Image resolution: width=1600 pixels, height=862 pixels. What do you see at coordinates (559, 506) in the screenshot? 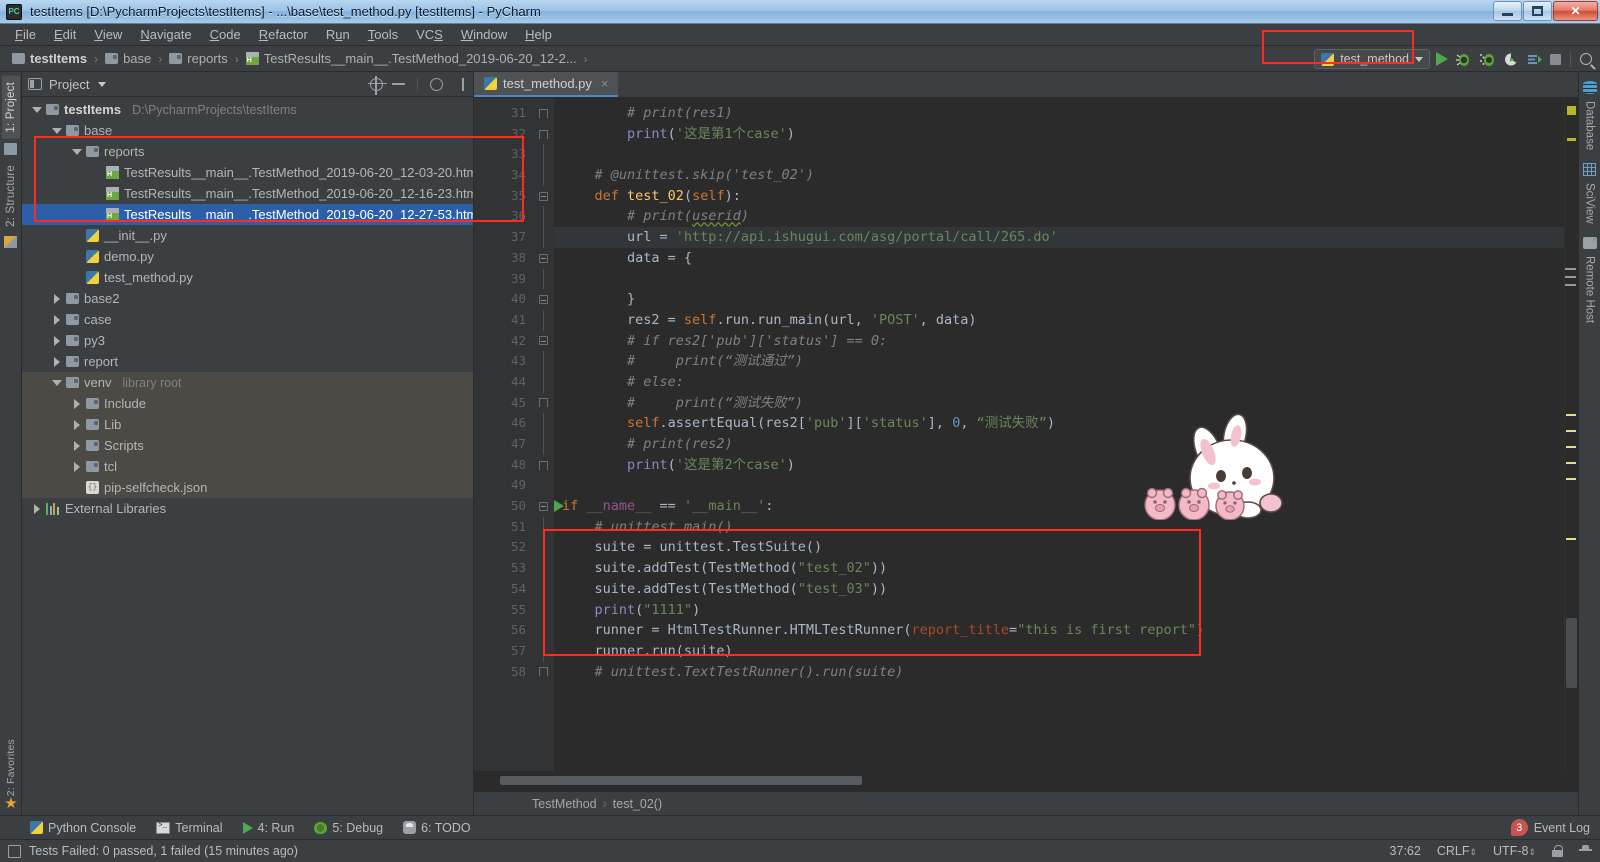
I see `run-line-marker` at bounding box center [559, 506].